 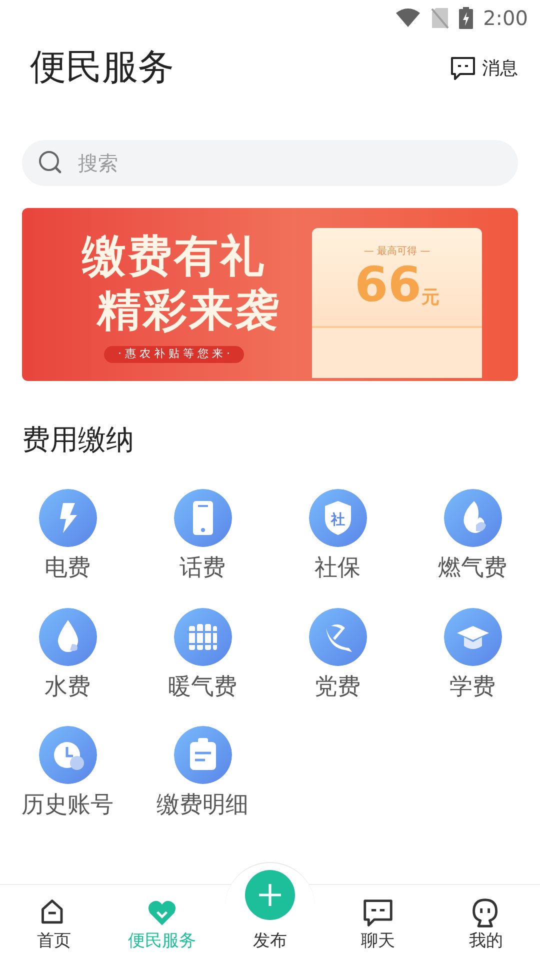 What do you see at coordinates (173, 257) in the screenshot?
I see `banner-headline: 缴费有礼` at bounding box center [173, 257].